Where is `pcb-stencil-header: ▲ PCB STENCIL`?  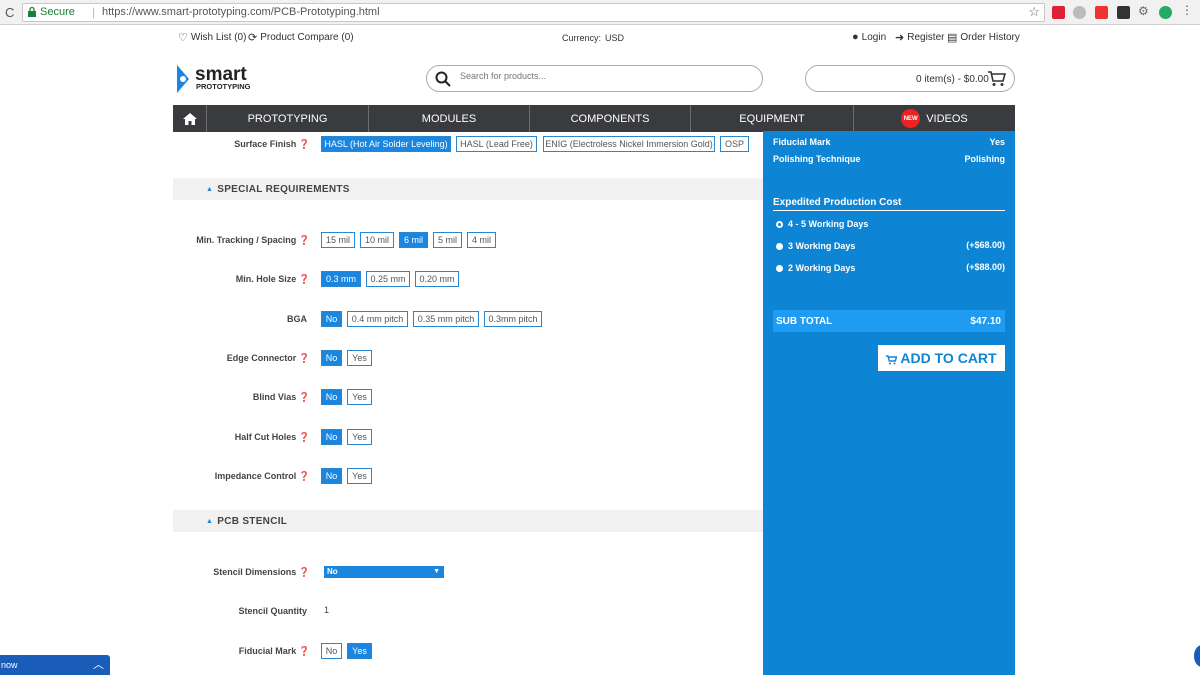
pcb-stencil-header: ▲ PCB STENCIL is located at coordinates (468, 521).